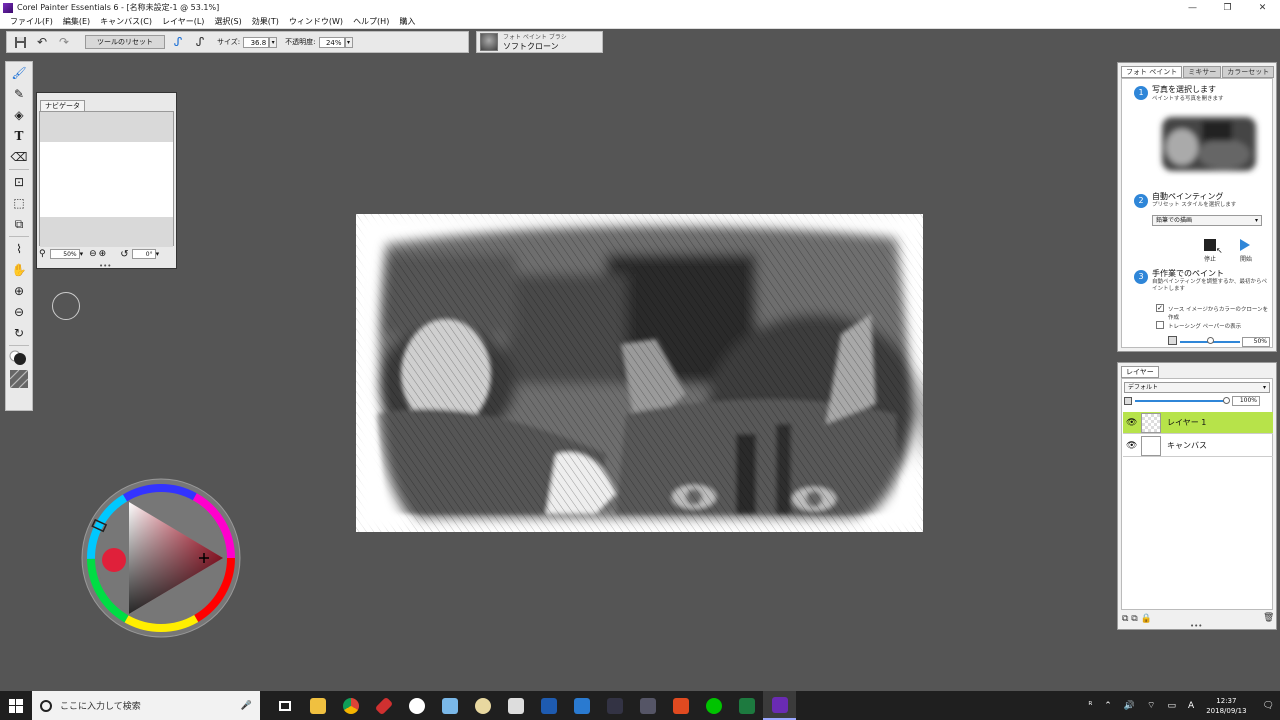  Describe the element at coordinates (539, 42) in the screenshot. I see `brush-selector: フォト ペイント ブラシ ソフトクローン` at that location.